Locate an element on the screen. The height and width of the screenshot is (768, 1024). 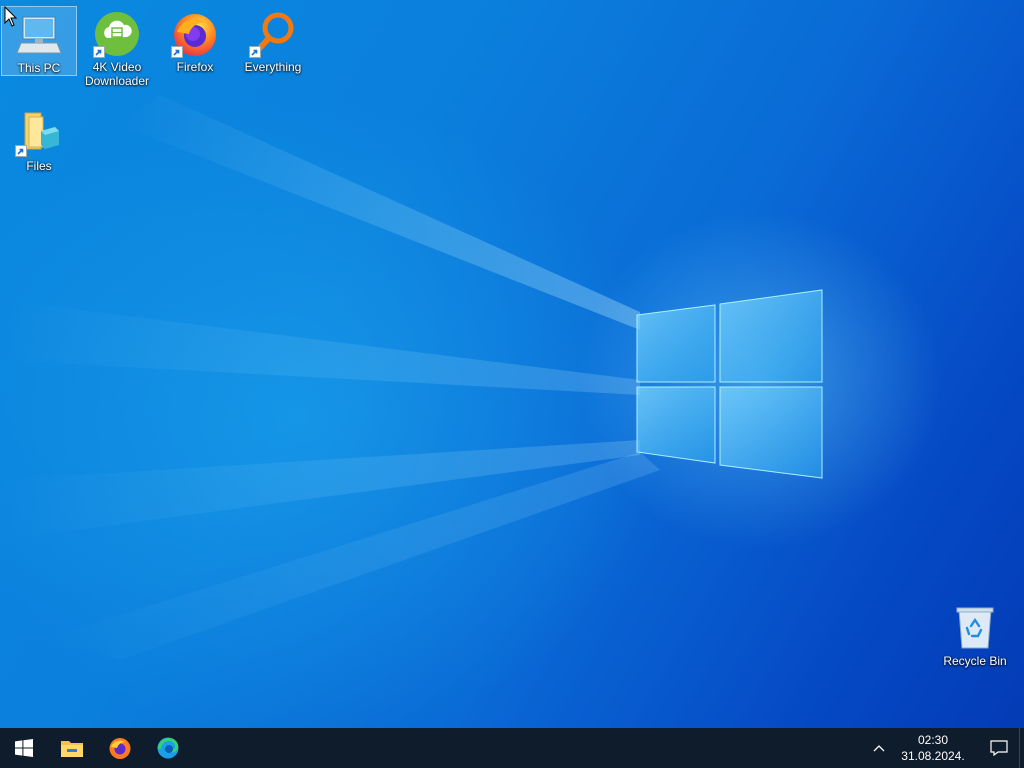
desktop-icon-everything: Everything is located at coordinates (273, 40).